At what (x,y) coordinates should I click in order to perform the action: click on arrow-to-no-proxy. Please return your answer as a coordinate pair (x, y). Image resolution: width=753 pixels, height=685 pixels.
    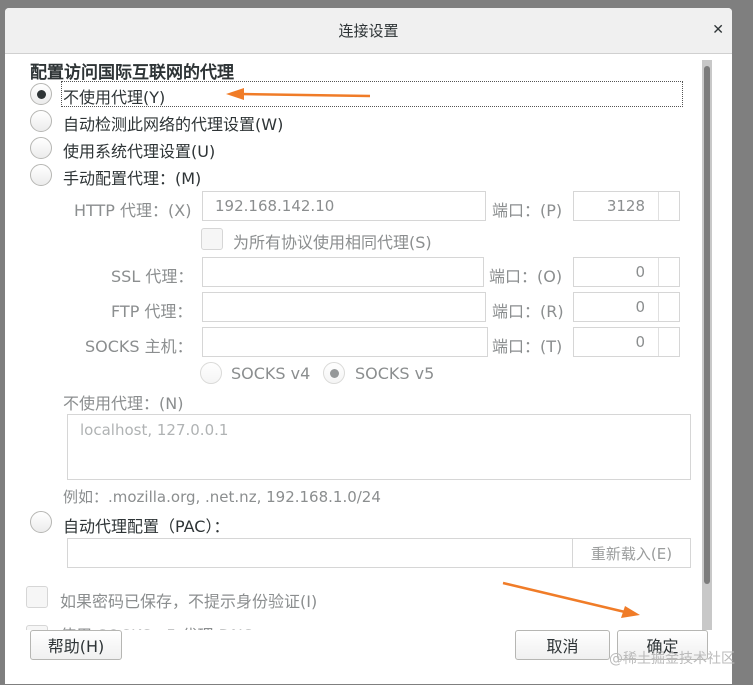
    Looking at the image, I should click on (305, 95).